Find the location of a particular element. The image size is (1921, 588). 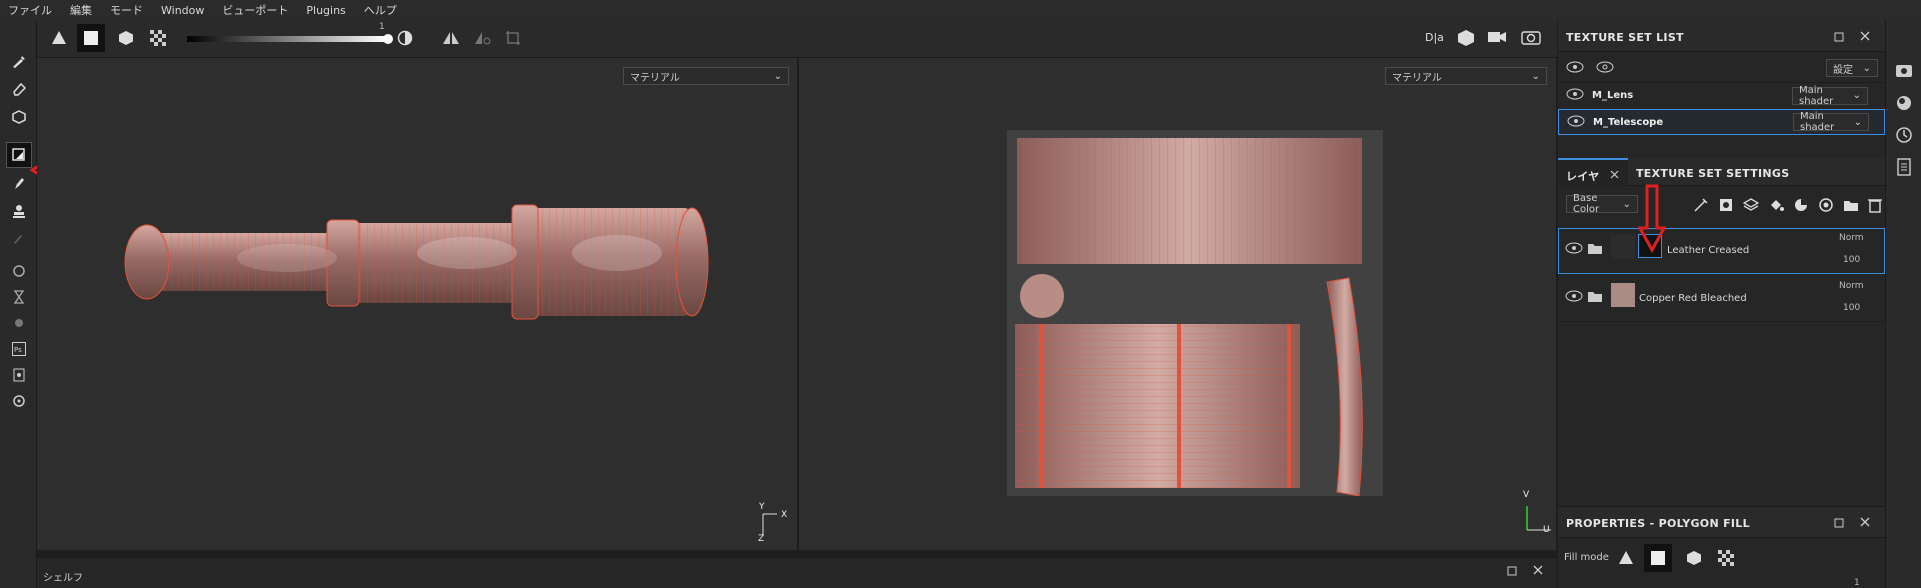

axis-y-label: Y is located at coordinates (762, 507).